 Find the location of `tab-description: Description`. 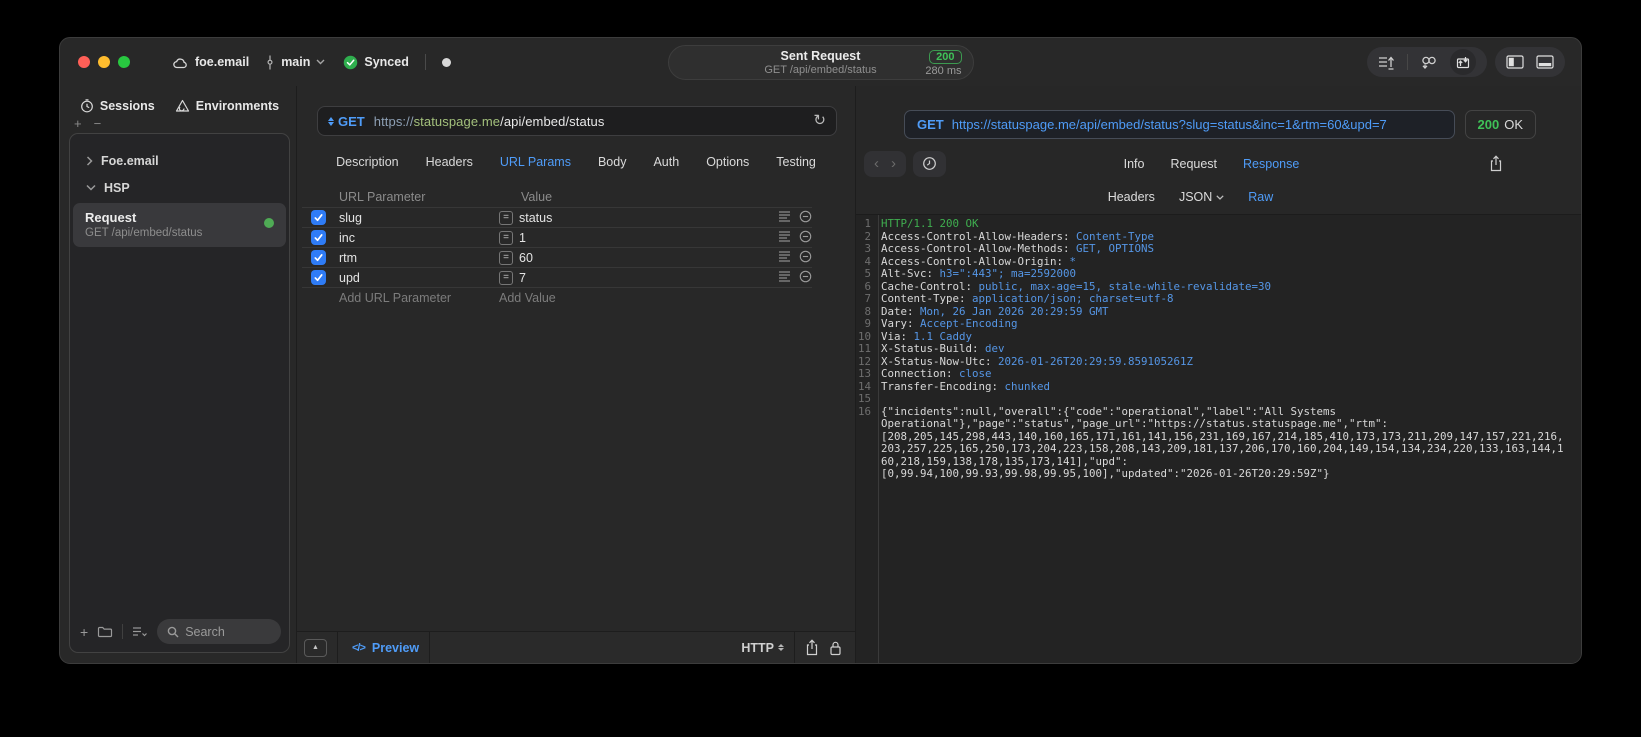

tab-description: Description is located at coordinates (367, 162).